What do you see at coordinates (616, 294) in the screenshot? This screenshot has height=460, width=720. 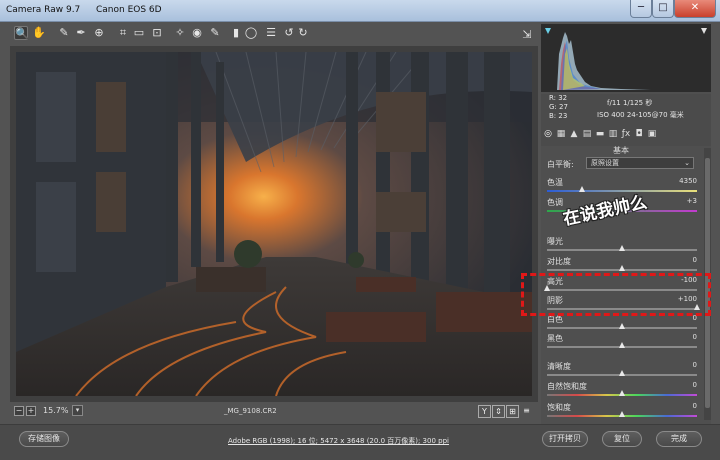 I see `highlight-annotation-box` at bounding box center [616, 294].